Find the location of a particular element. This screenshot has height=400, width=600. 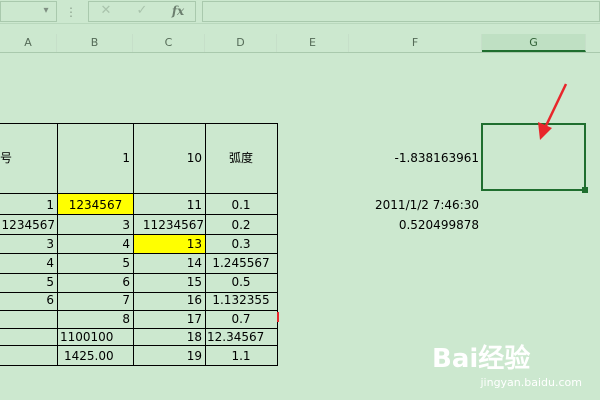

cell-D: 0.5 is located at coordinates (241, 282).